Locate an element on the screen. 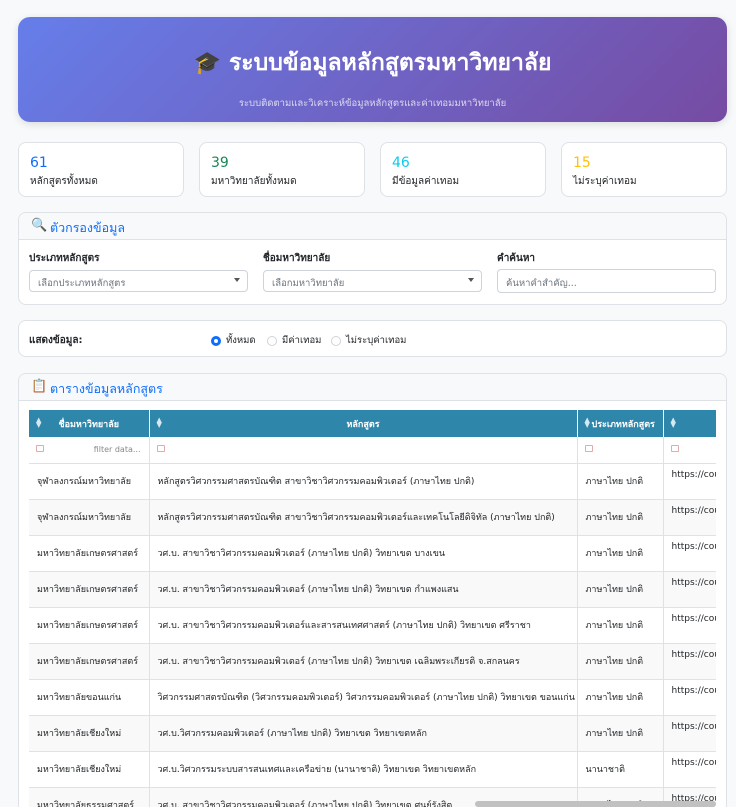 The image size is (736, 807). clipboard-icon: 📋 is located at coordinates (39, 386).